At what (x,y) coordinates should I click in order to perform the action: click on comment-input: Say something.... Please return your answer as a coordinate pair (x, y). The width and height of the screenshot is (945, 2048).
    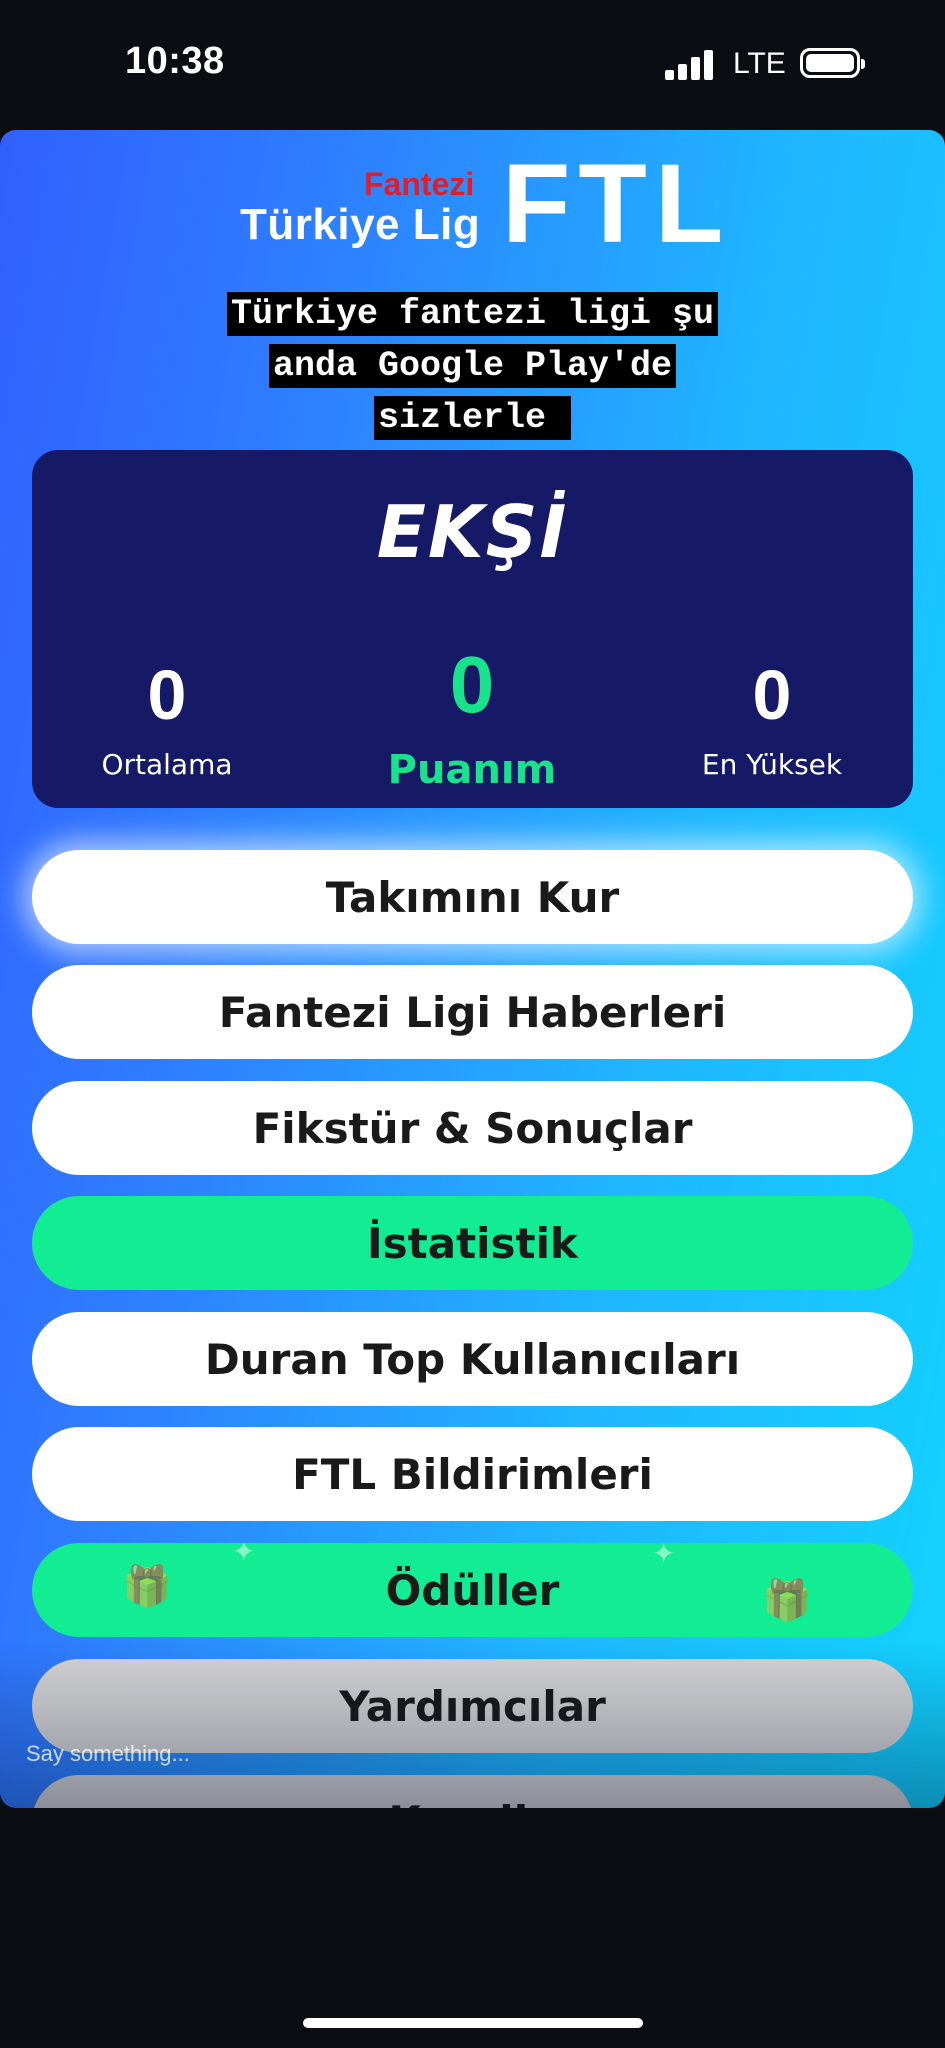
    Looking at the image, I should click on (108, 1754).